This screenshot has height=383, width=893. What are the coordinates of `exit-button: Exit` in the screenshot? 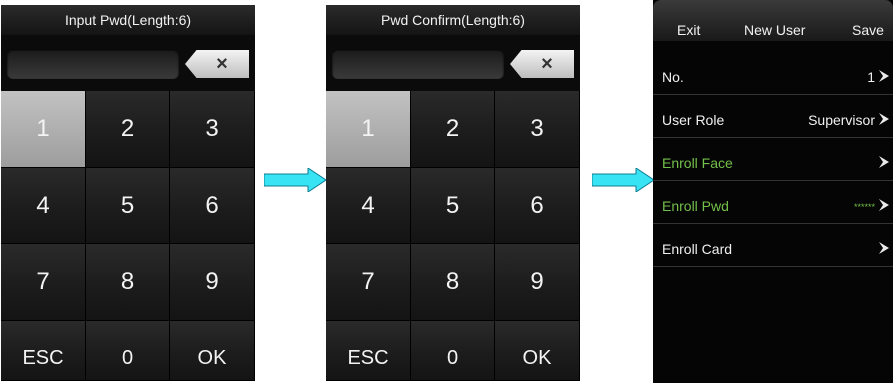 It's located at (688, 30).